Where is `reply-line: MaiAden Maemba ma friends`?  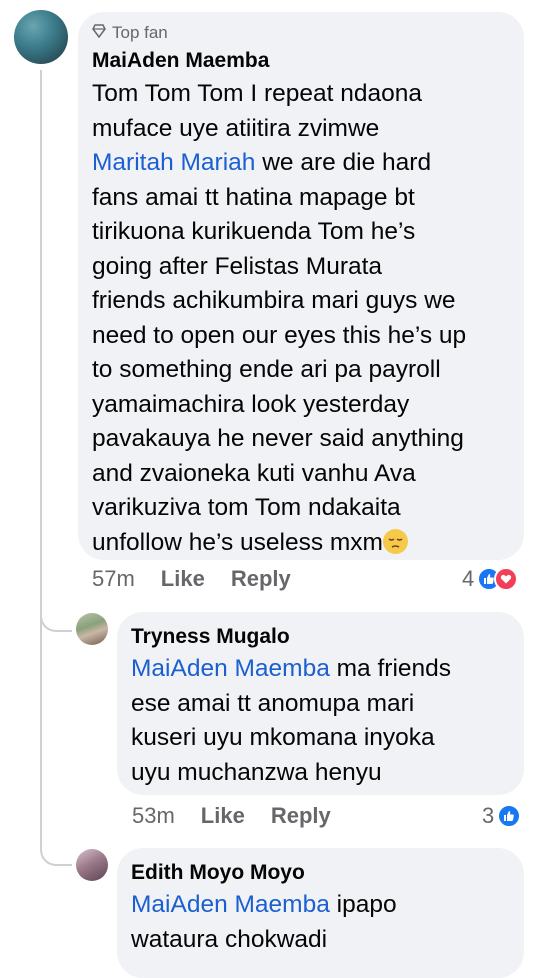
reply-line: MaiAden Maemba ma friends is located at coordinates (291, 668).